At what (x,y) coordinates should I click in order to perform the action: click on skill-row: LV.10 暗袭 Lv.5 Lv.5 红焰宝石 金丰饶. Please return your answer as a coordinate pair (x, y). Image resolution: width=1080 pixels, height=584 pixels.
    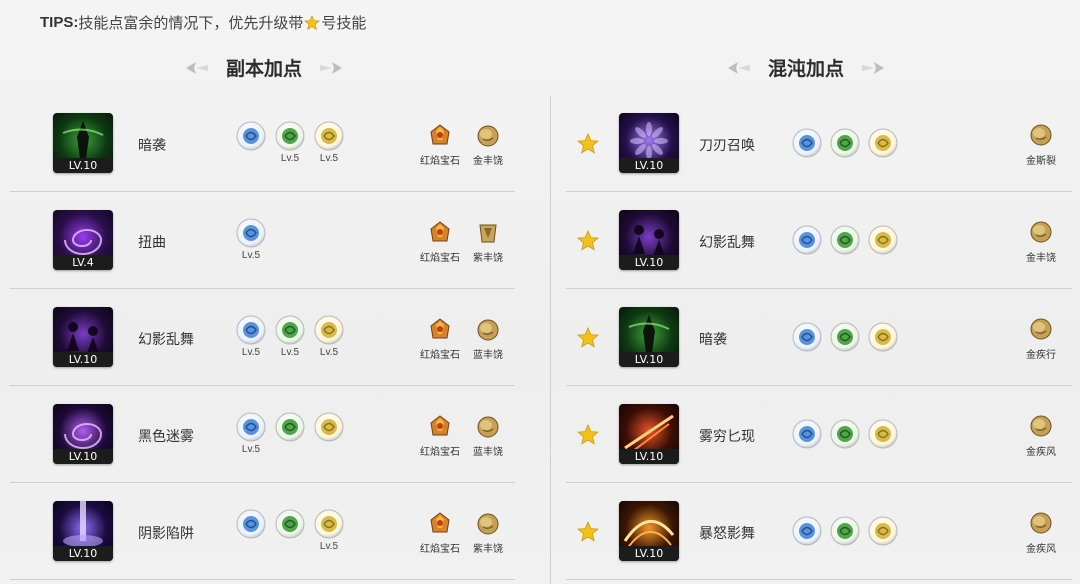
    Looking at the image, I should click on (262, 144).